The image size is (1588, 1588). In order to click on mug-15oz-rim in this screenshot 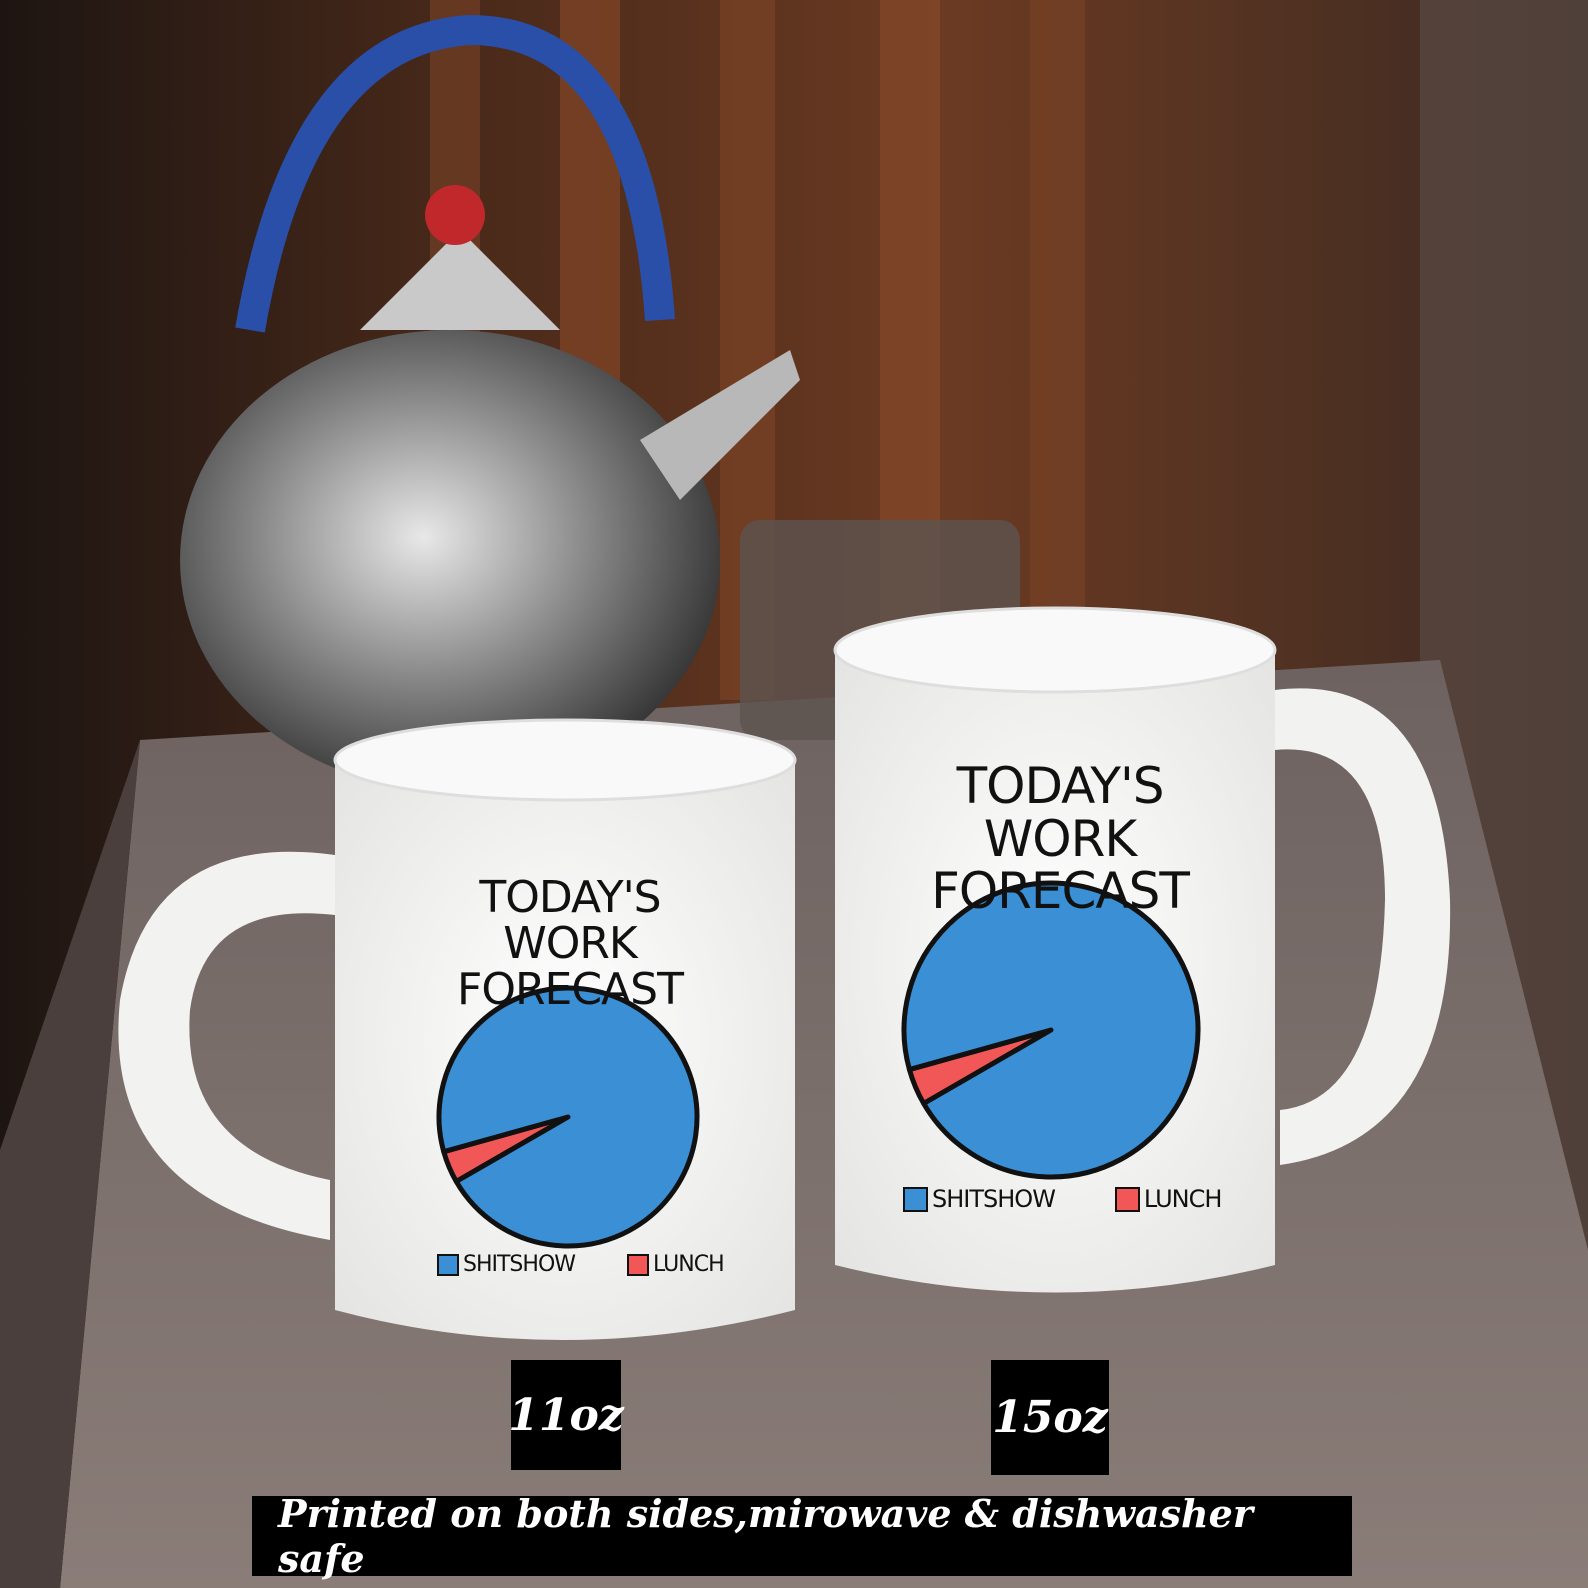, I will do `click(1055, 650)`.